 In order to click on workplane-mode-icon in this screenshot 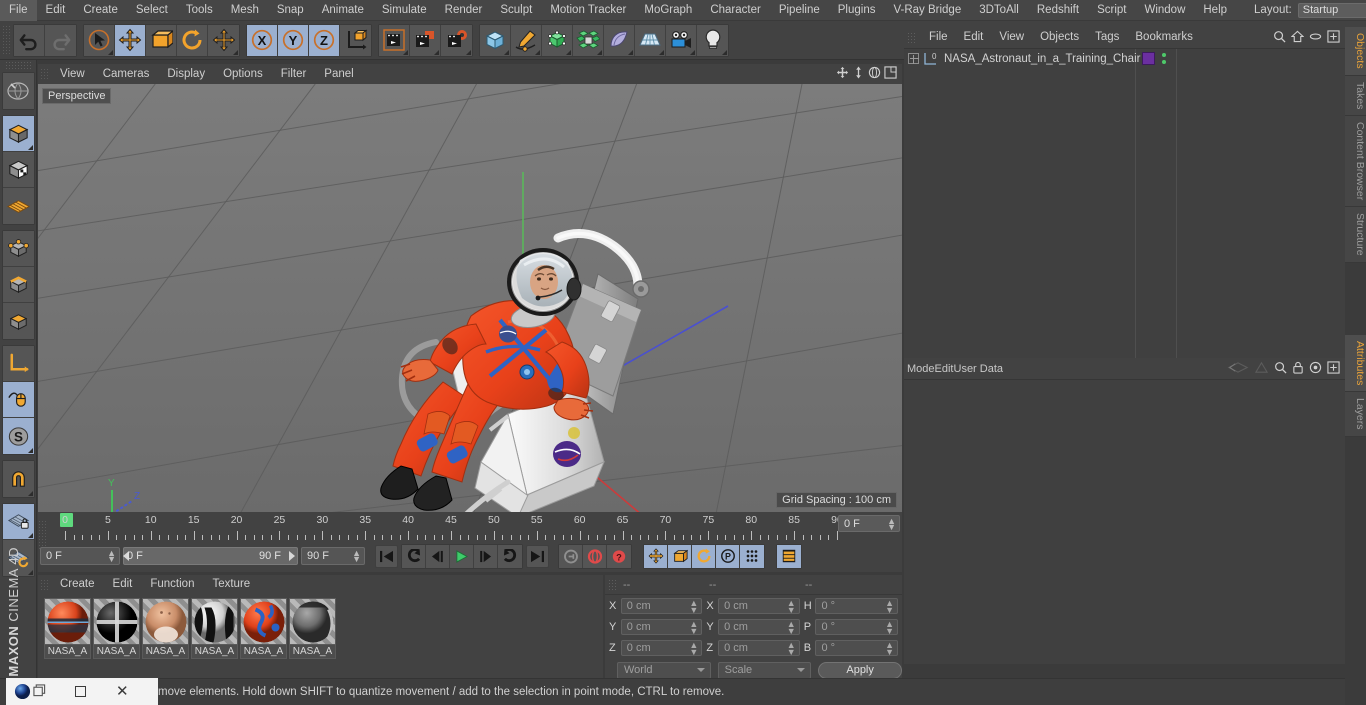, I will do `click(18, 206)`.